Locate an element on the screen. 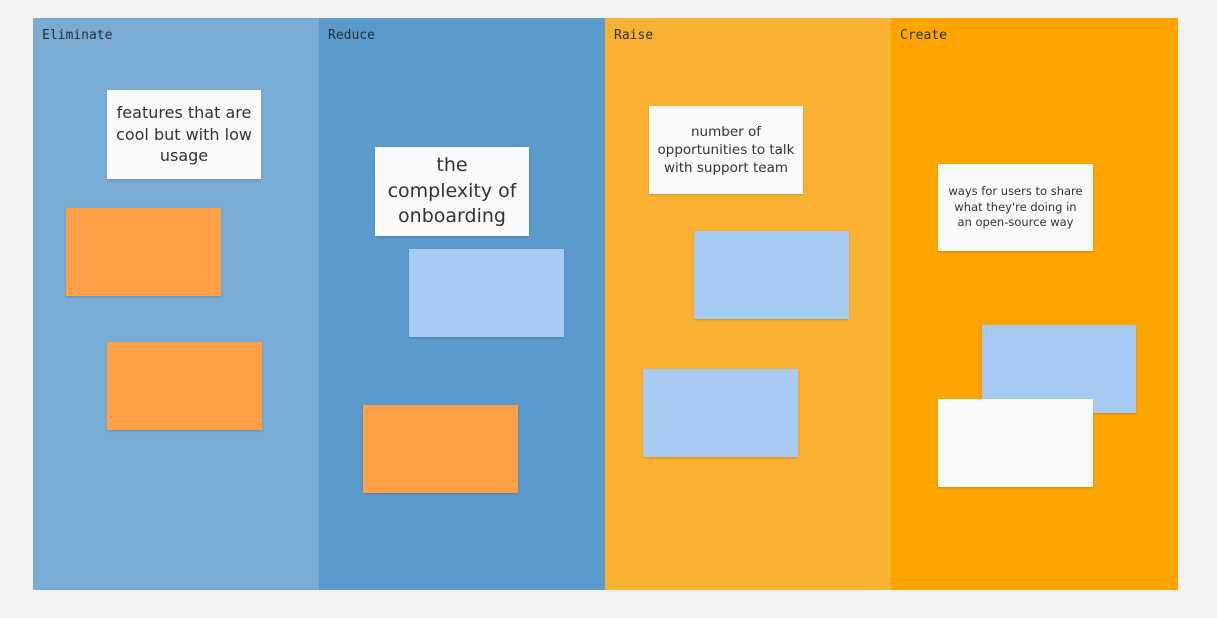 This screenshot has width=1217, height=618. column-title: Reduce is located at coordinates (351, 35).